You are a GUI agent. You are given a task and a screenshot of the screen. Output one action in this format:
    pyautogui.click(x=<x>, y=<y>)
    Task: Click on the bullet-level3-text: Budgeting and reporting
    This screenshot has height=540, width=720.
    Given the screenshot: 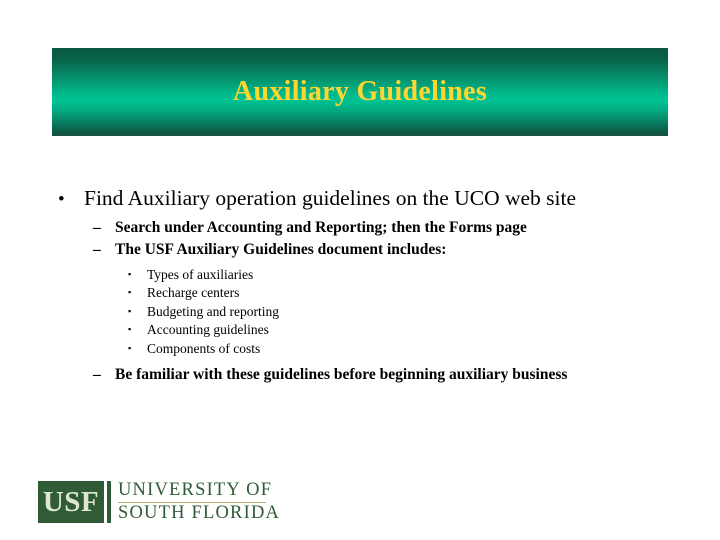 What is the action you would take?
    pyautogui.click(x=213, y=311)
    